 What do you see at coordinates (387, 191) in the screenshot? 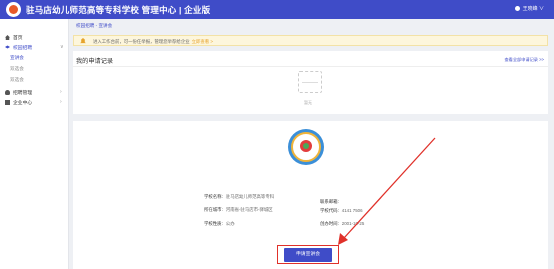
I see `annotation-arrow` at bounding box center [387, 191].